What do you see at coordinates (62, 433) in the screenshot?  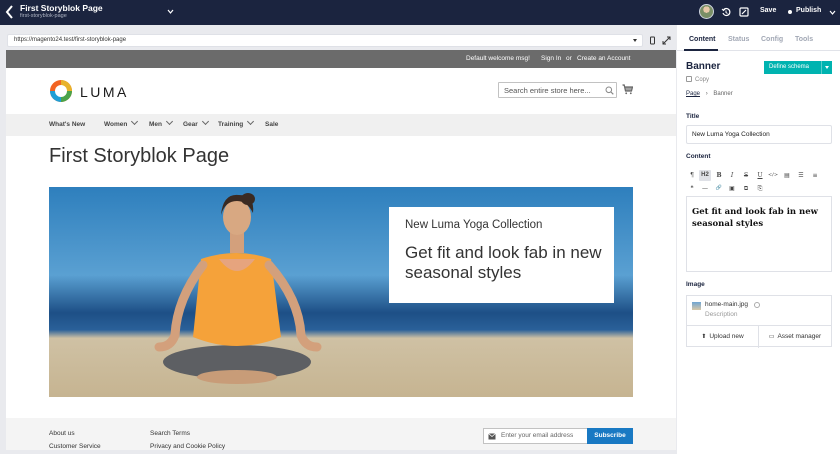 I see `footer-link-about: About us` at bounding box center [62, 433].